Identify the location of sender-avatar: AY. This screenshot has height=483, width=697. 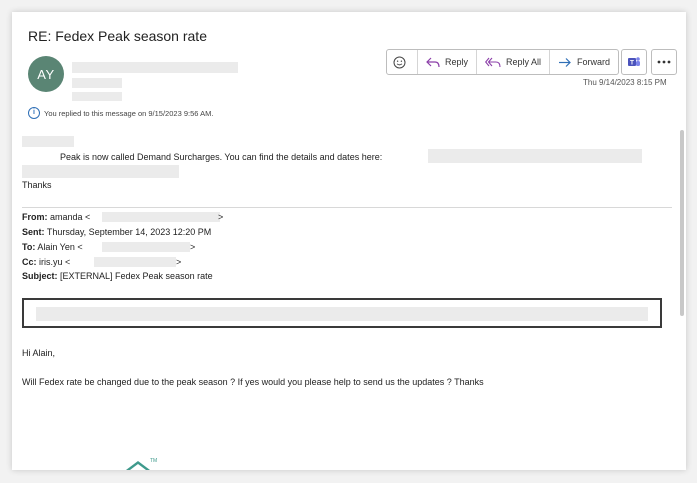
(46, 74).